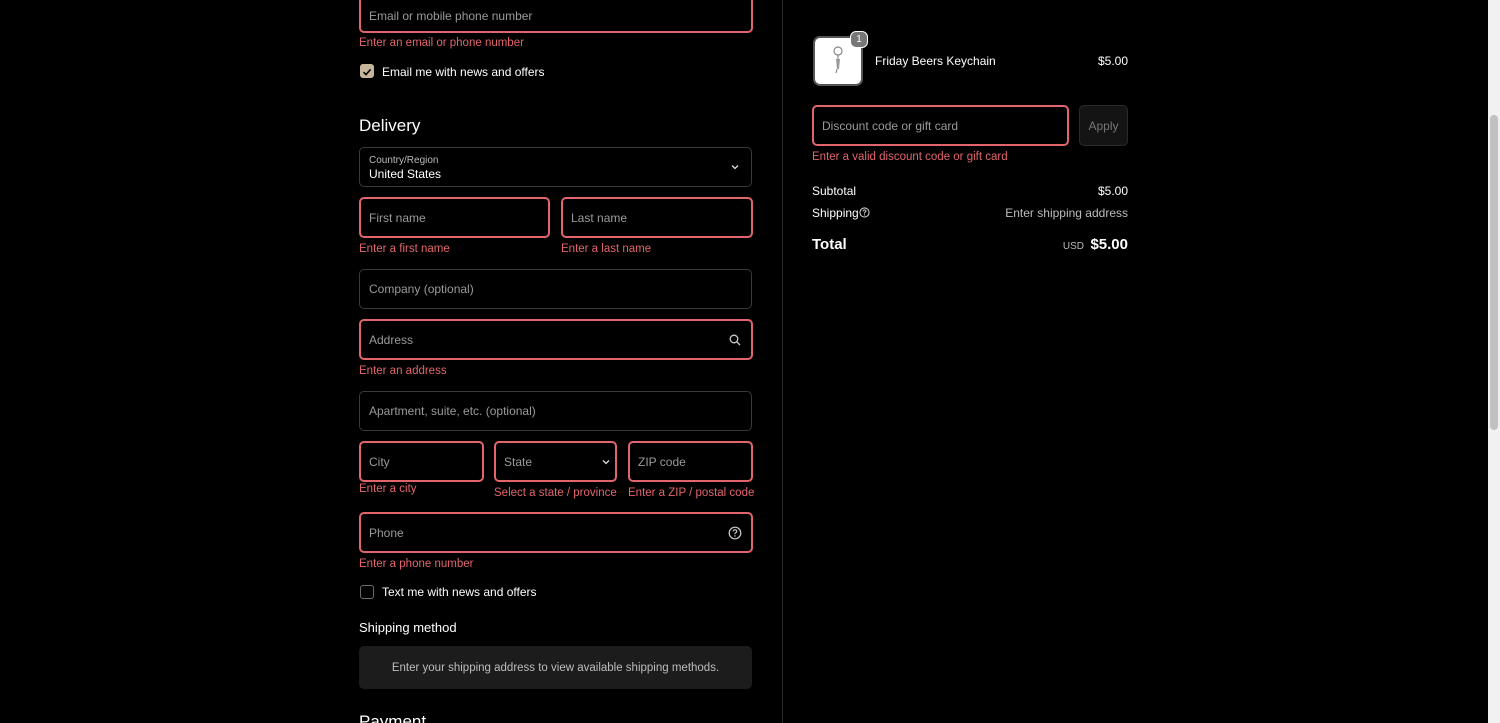 The height and width of the screenshot is (723, 1500). I want to click on country-value: United States, so click(405, 174).